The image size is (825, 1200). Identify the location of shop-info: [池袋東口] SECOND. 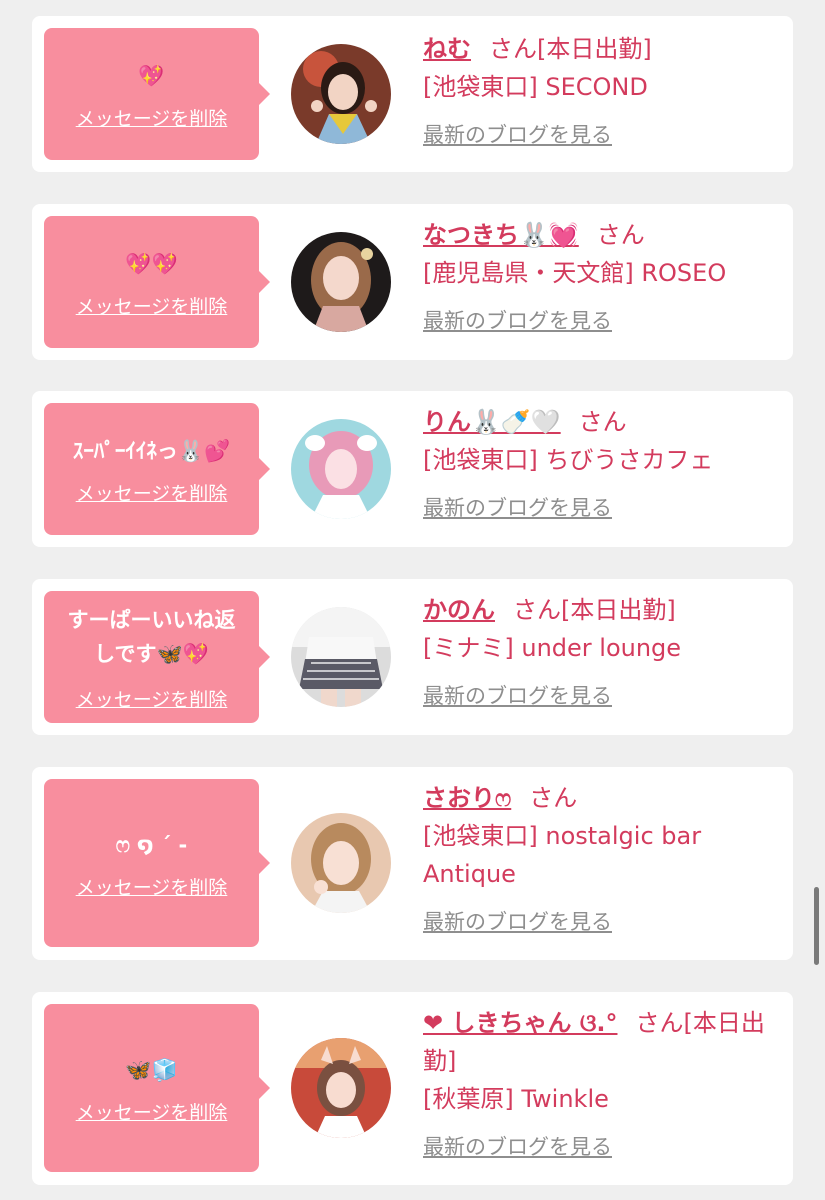
(535, 87).